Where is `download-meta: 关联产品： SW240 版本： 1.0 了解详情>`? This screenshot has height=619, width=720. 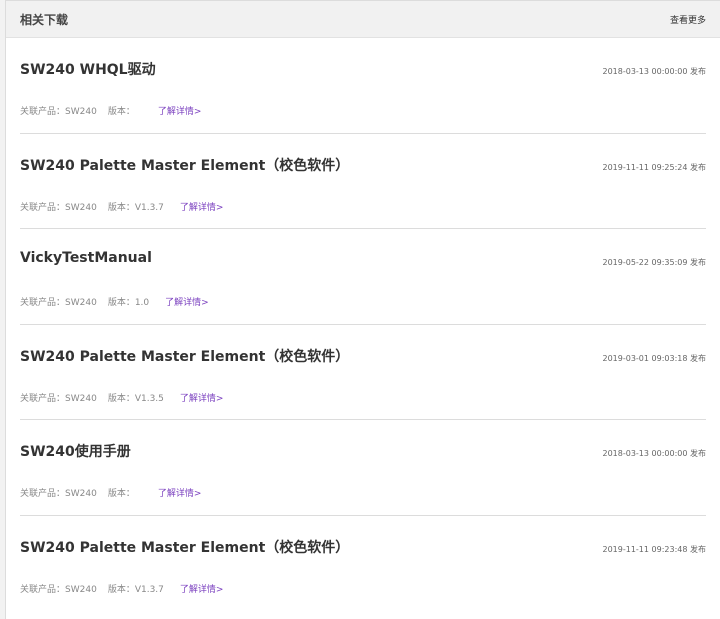
download-meta: 关联产品： SW240 版本： 1.0 了解详情> is located at coordinates (114, 301).